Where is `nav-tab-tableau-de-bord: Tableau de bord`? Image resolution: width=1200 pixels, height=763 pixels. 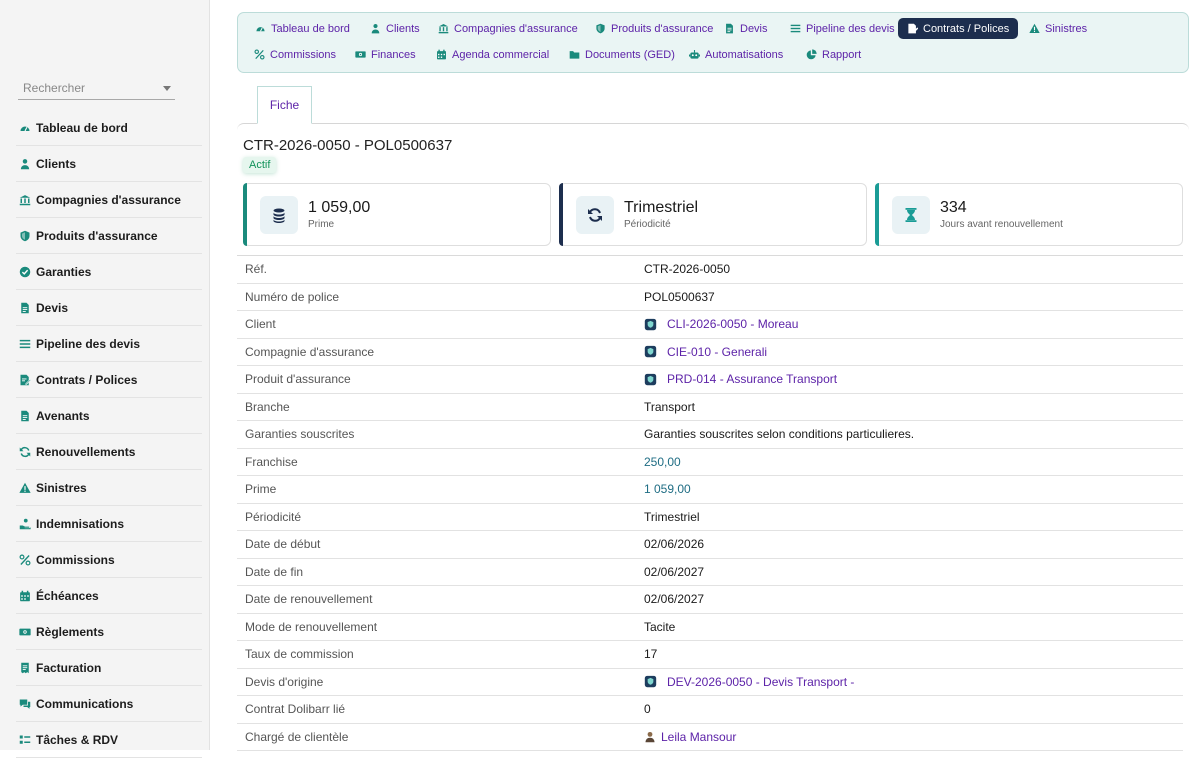
nav-tab-tableau-de-bord: Tableau de bord is located at coordinates (302, 28).